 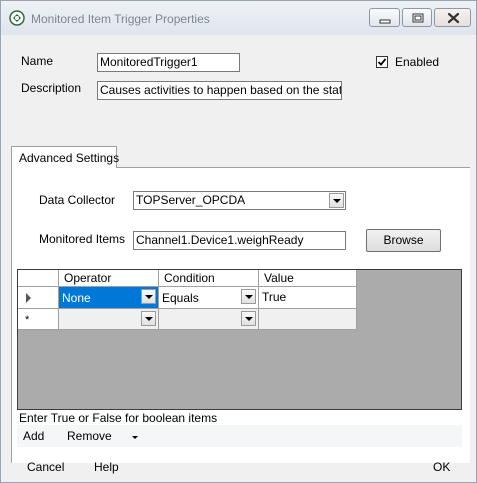 I want to click on table-row-1-condition: Equals, so click(x=209, y=298).